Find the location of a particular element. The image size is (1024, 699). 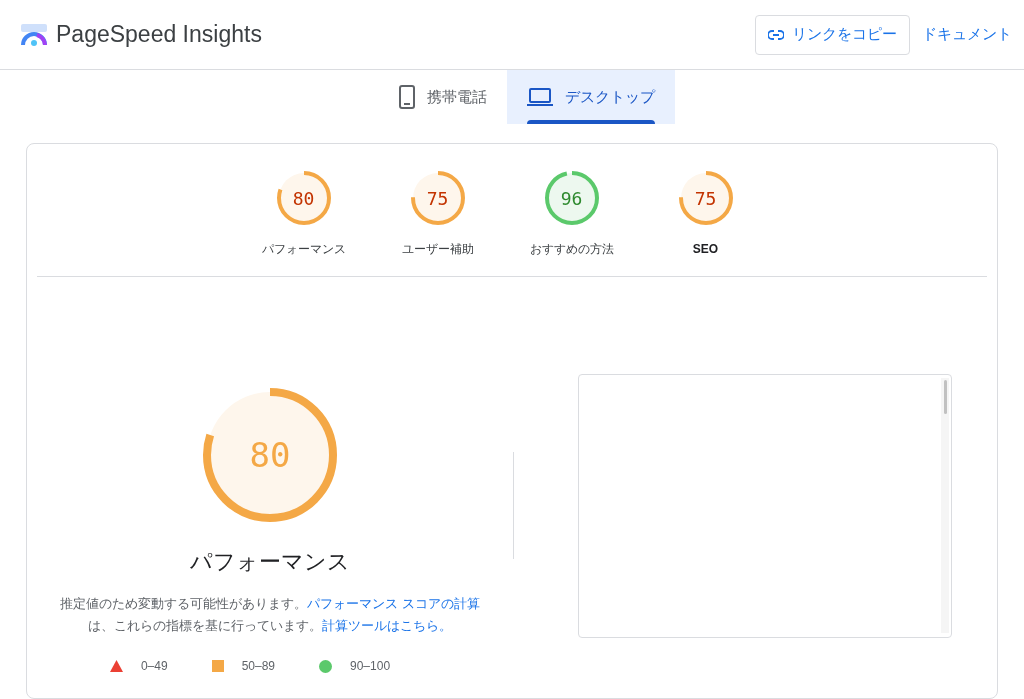

range-label: 0–49 is located at coordinates (154, 666).